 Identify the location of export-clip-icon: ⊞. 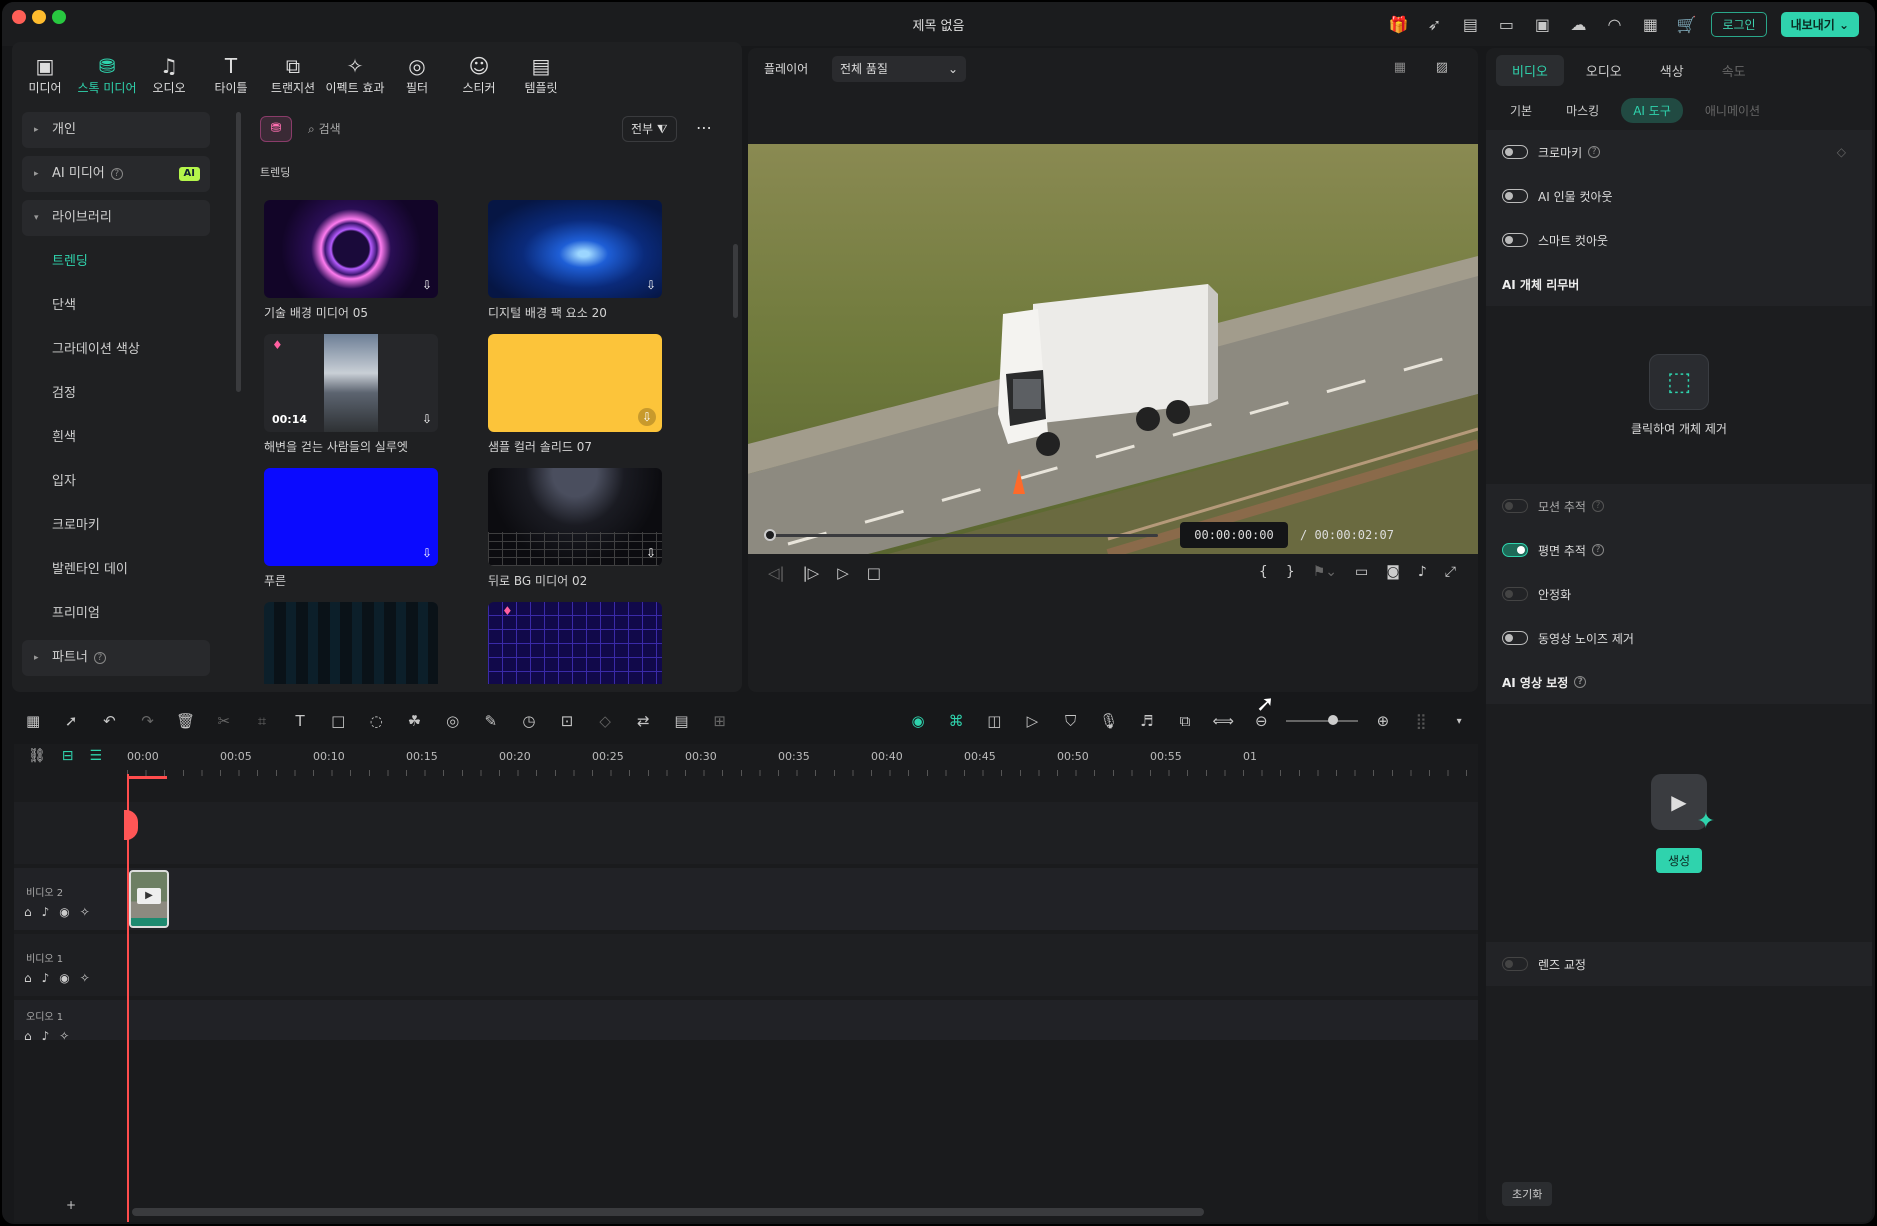
(720, 721).